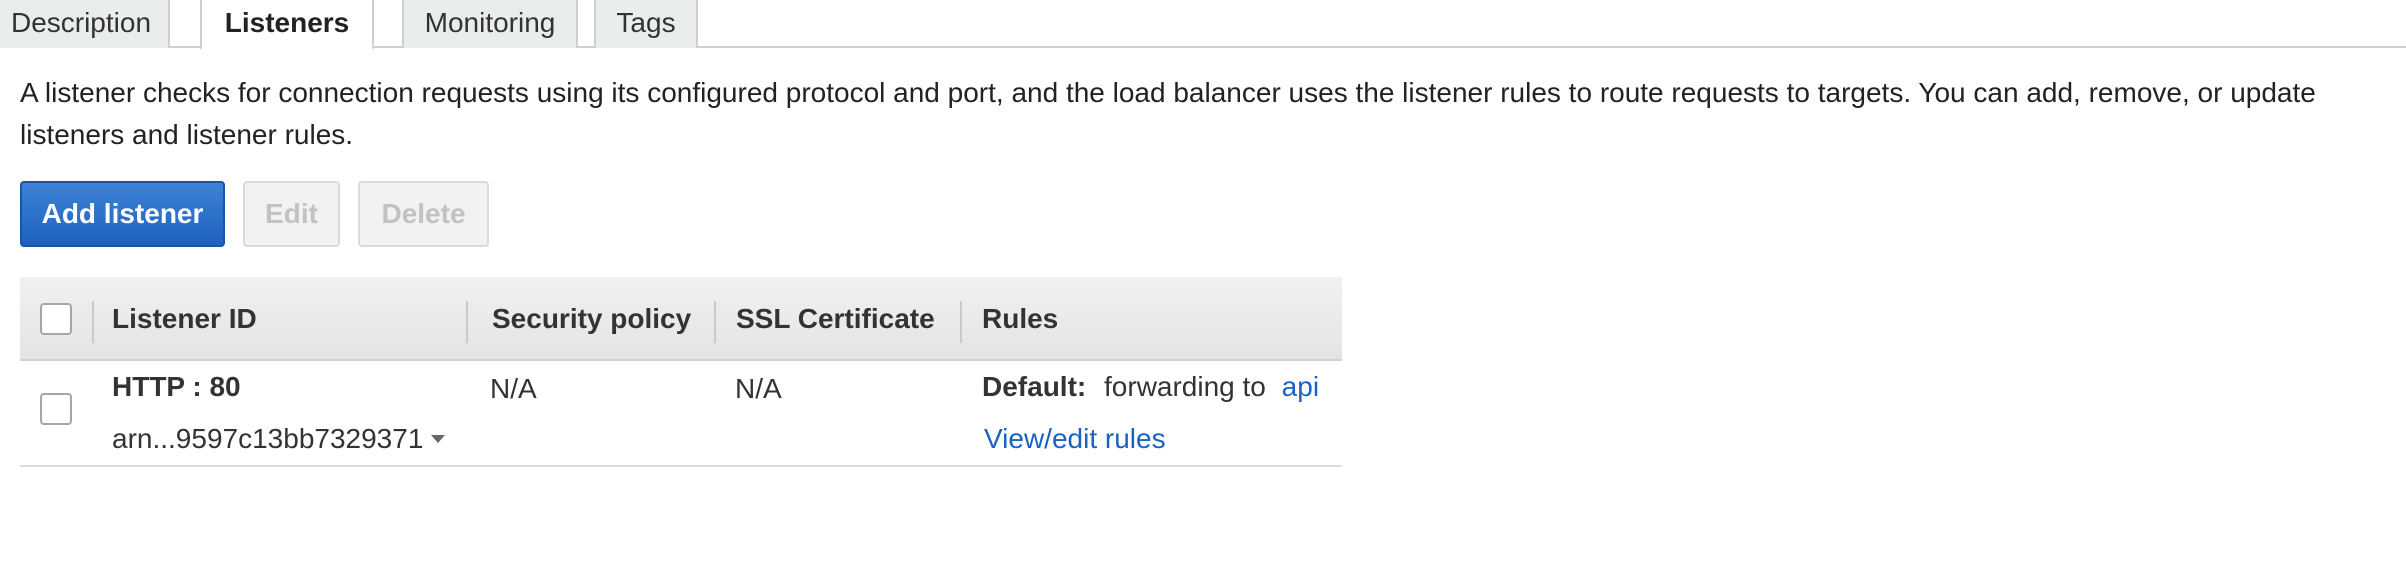 This screenshot has width=2406, height=564. Describe the element at coordinates (56, 319) in the screenshot. I see `select-all-checkbox` at that location.